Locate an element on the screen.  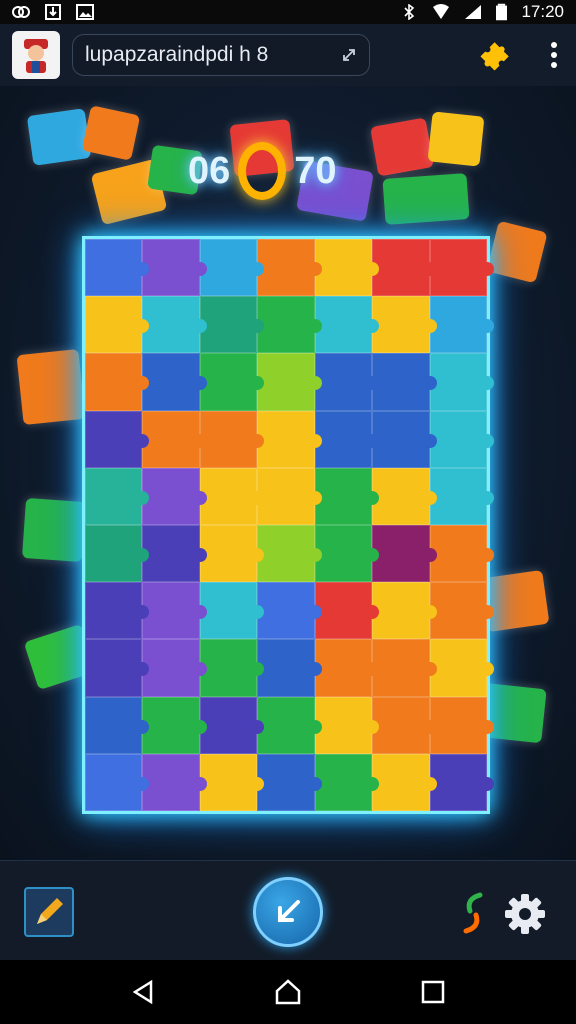
recents-button is located at coordinates (433, 992).